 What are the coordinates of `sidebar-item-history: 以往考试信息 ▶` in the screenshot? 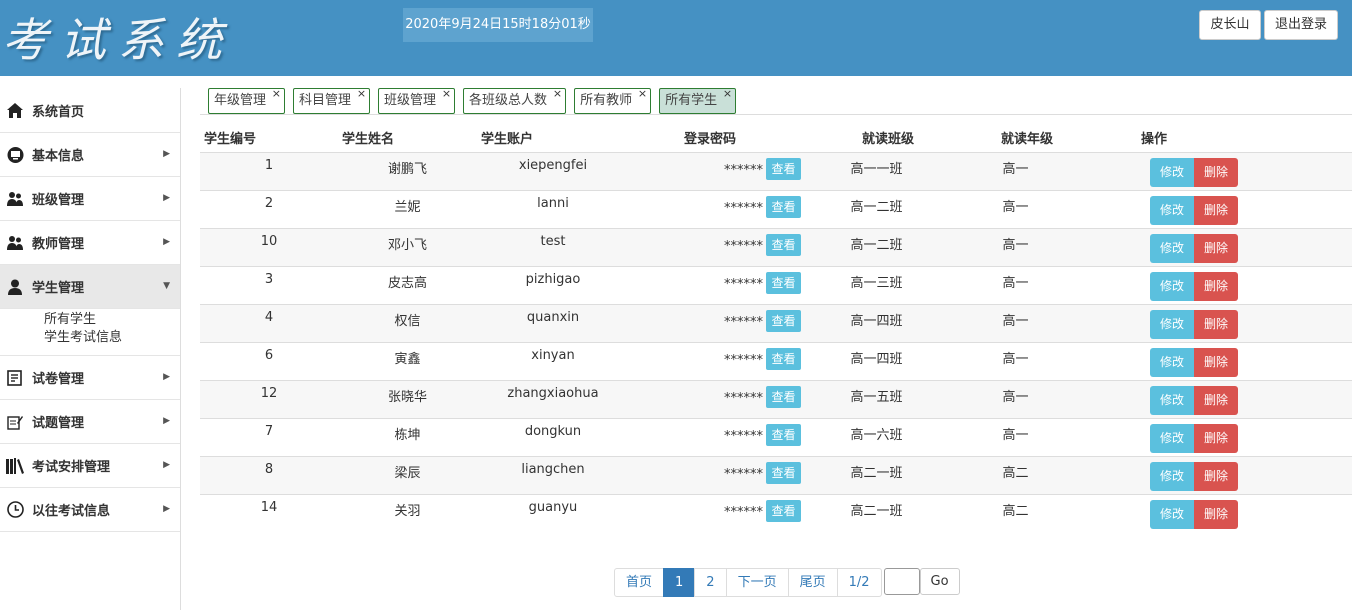 It's located at (90, 510).